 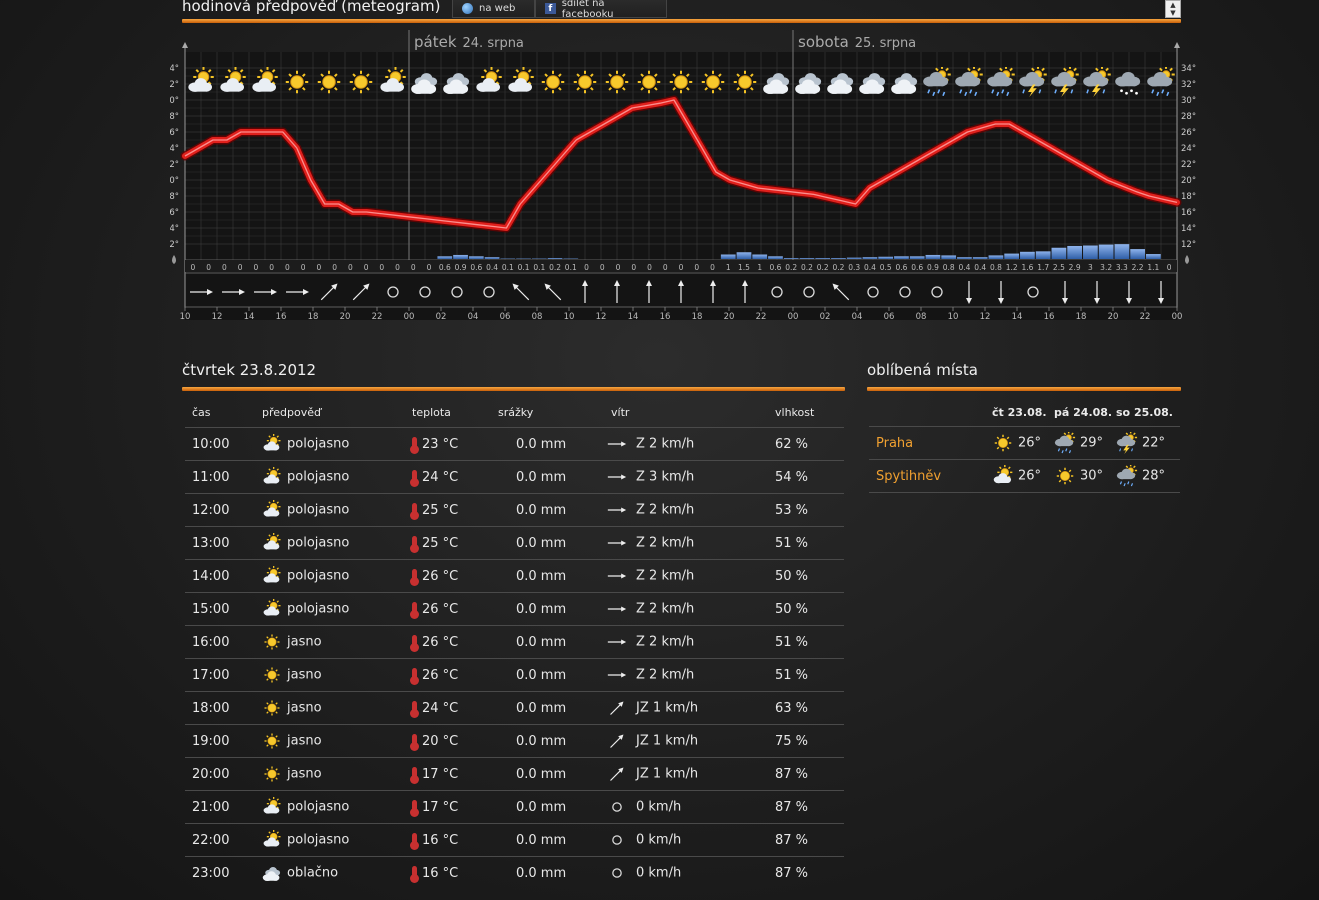 What do you see at coordinates (493, 9) in the screenshot?
I see `share-web-button: na web` at bounding box center [493, 9].